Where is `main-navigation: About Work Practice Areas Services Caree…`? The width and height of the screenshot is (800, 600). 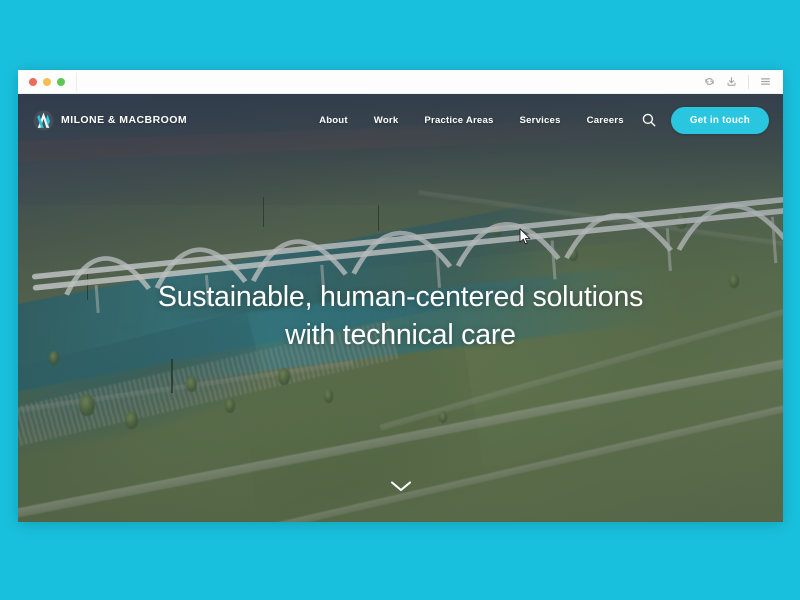
main-navigation: About Work Practice Areas Services Caree… is located at coordinates (471, 120).